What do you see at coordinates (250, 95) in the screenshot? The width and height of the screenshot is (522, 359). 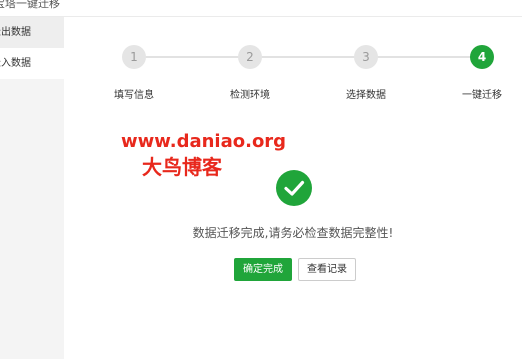 I see `step-2-label: 检测环境` at bounding box center [250, 95].